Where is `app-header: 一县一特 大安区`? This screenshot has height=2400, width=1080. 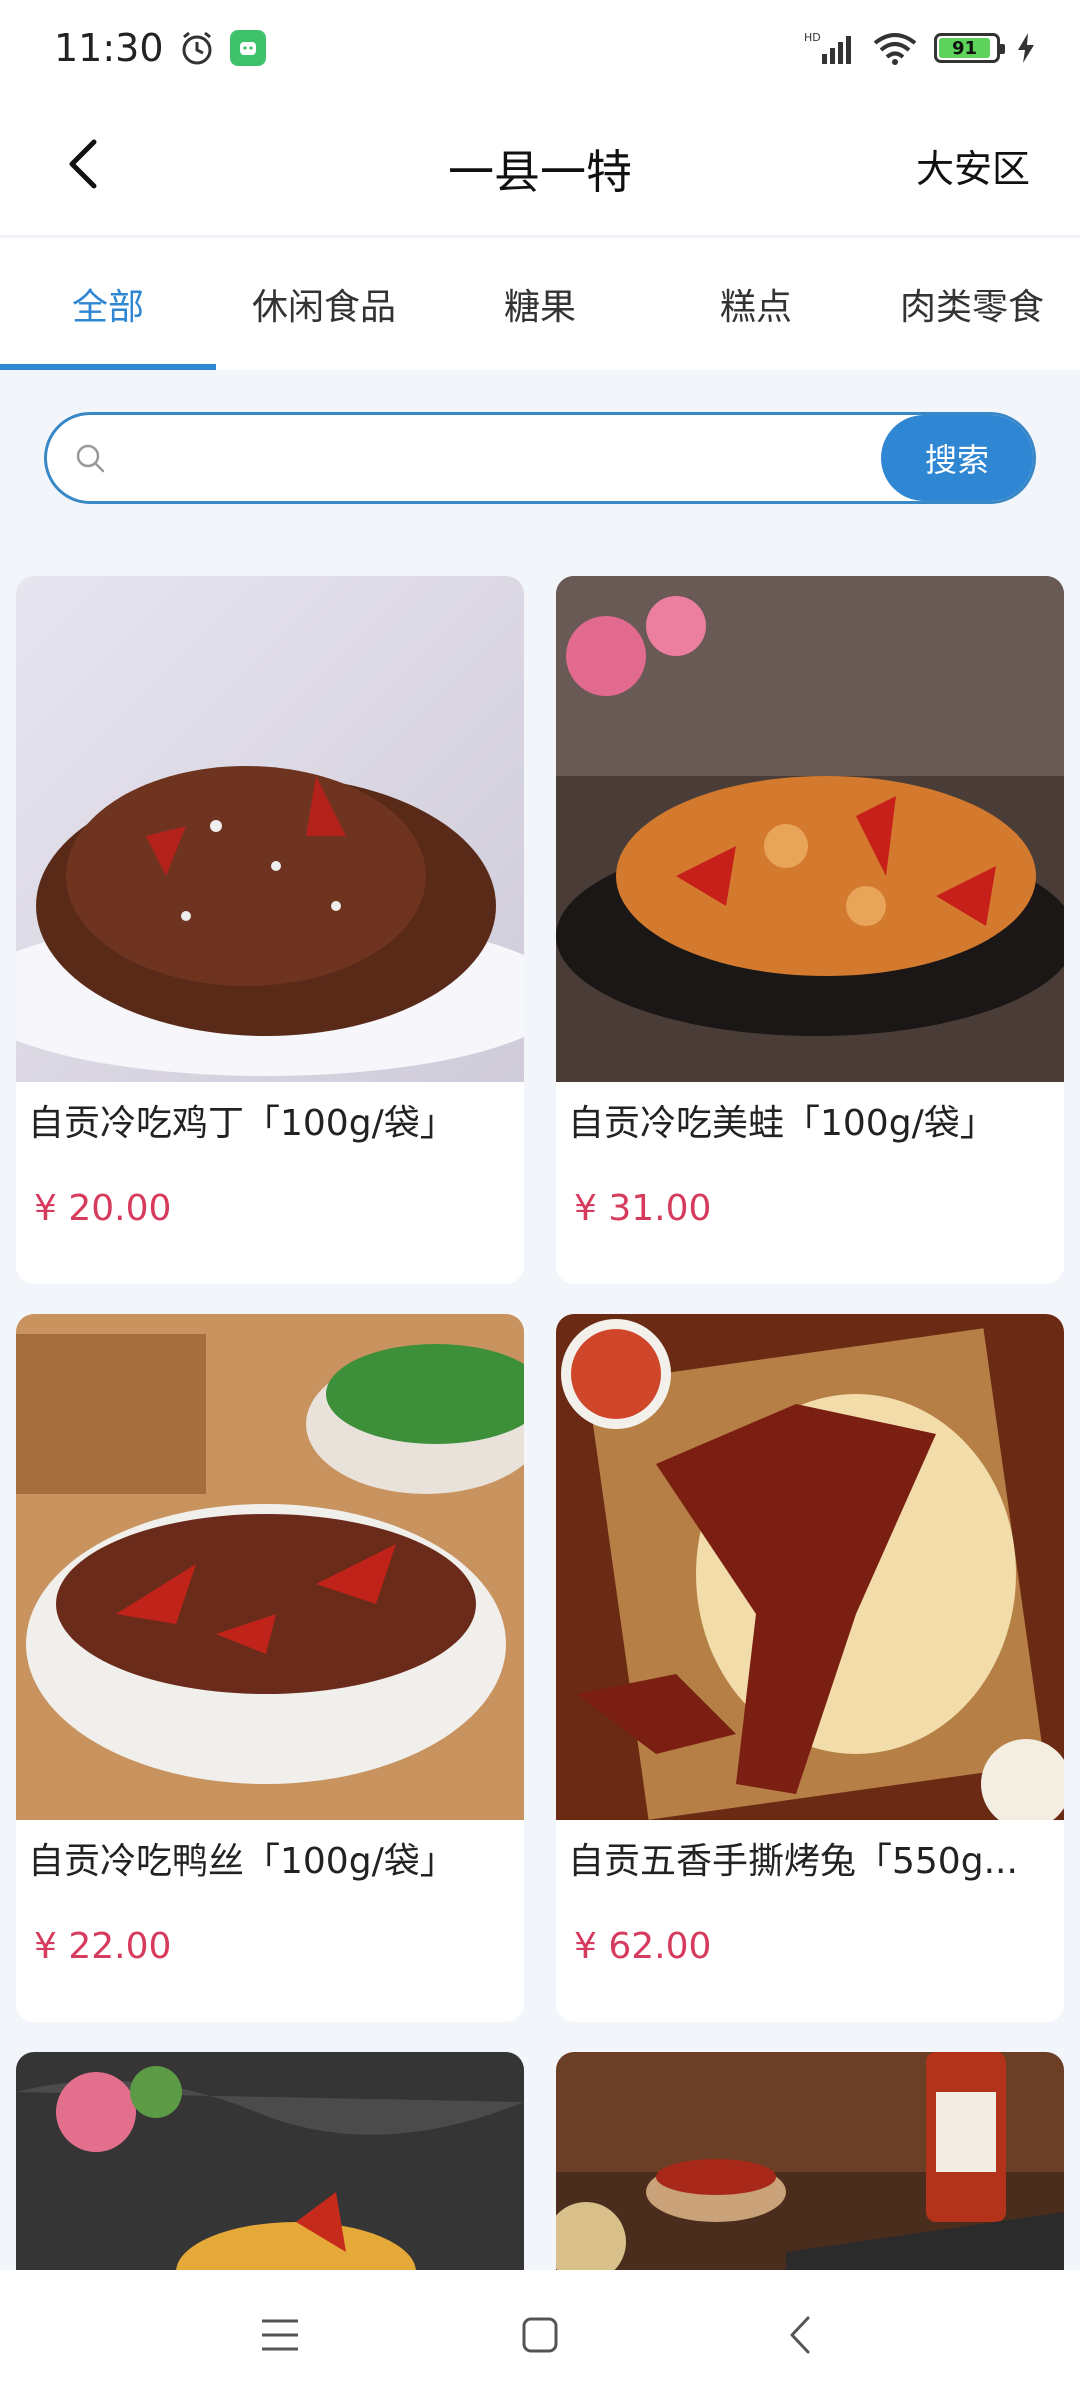 app-header: 一县一特 大安区 is located at coordinates (540, 166).